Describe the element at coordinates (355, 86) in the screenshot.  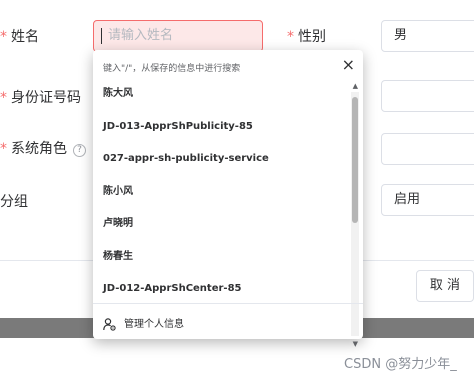
I see `scroll-up-arrow-icon: ▲` at that location.